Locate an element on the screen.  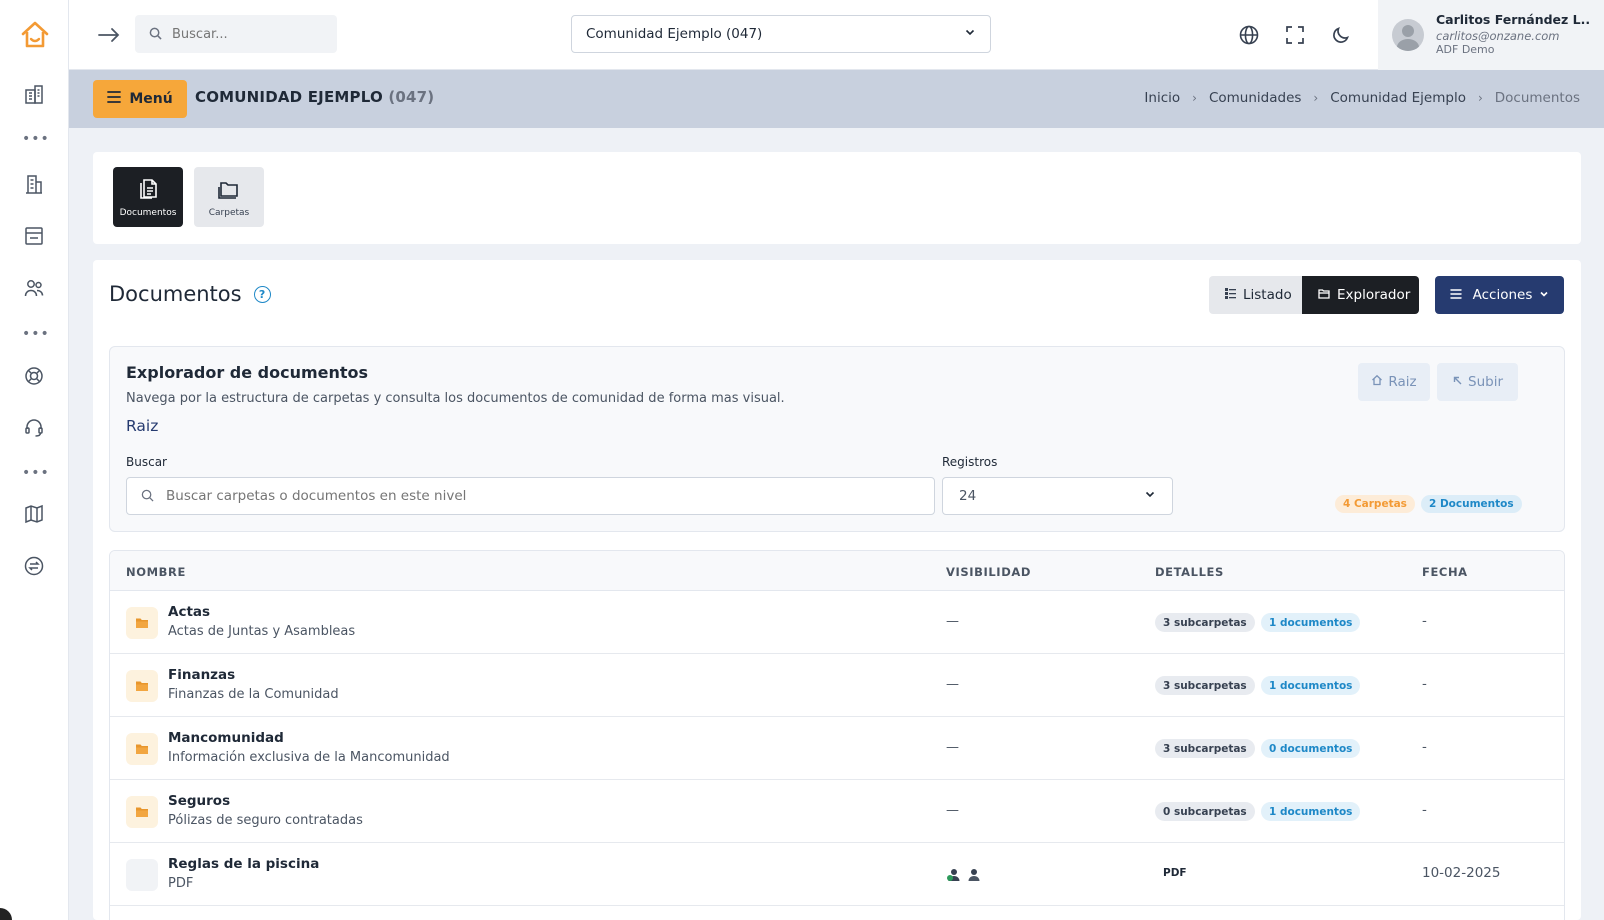
view-listado-label: Listado is located at coordinates (1267, 295).